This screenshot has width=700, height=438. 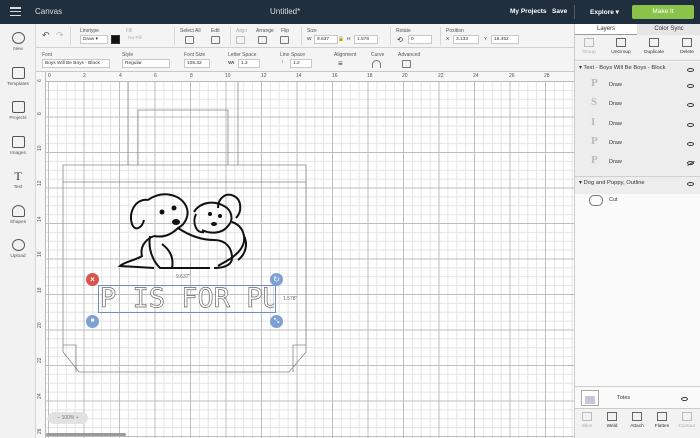 I want to click on tab-layers: Layers, so click(x=606, y=29).